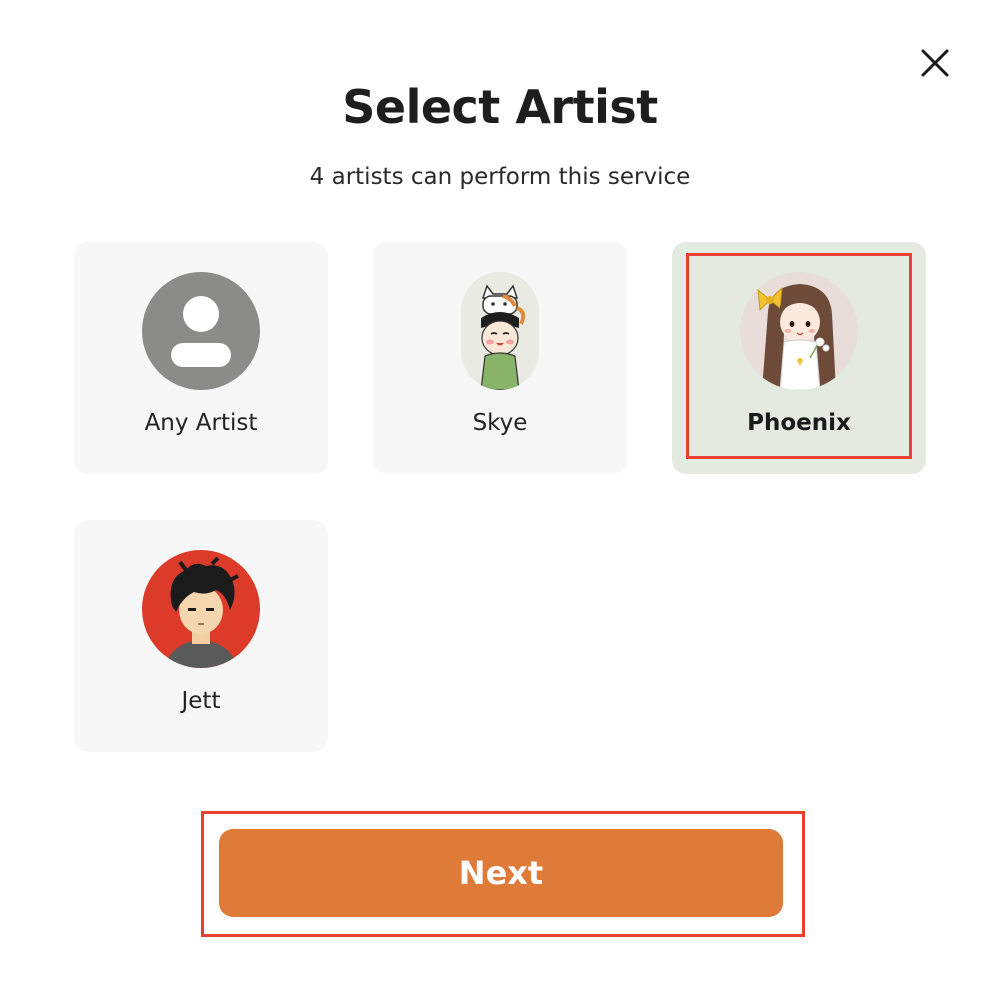  Describe the element at coordinates (799, 423) in the screenshot. I see `artist-card-label: Phoenix` at that location.